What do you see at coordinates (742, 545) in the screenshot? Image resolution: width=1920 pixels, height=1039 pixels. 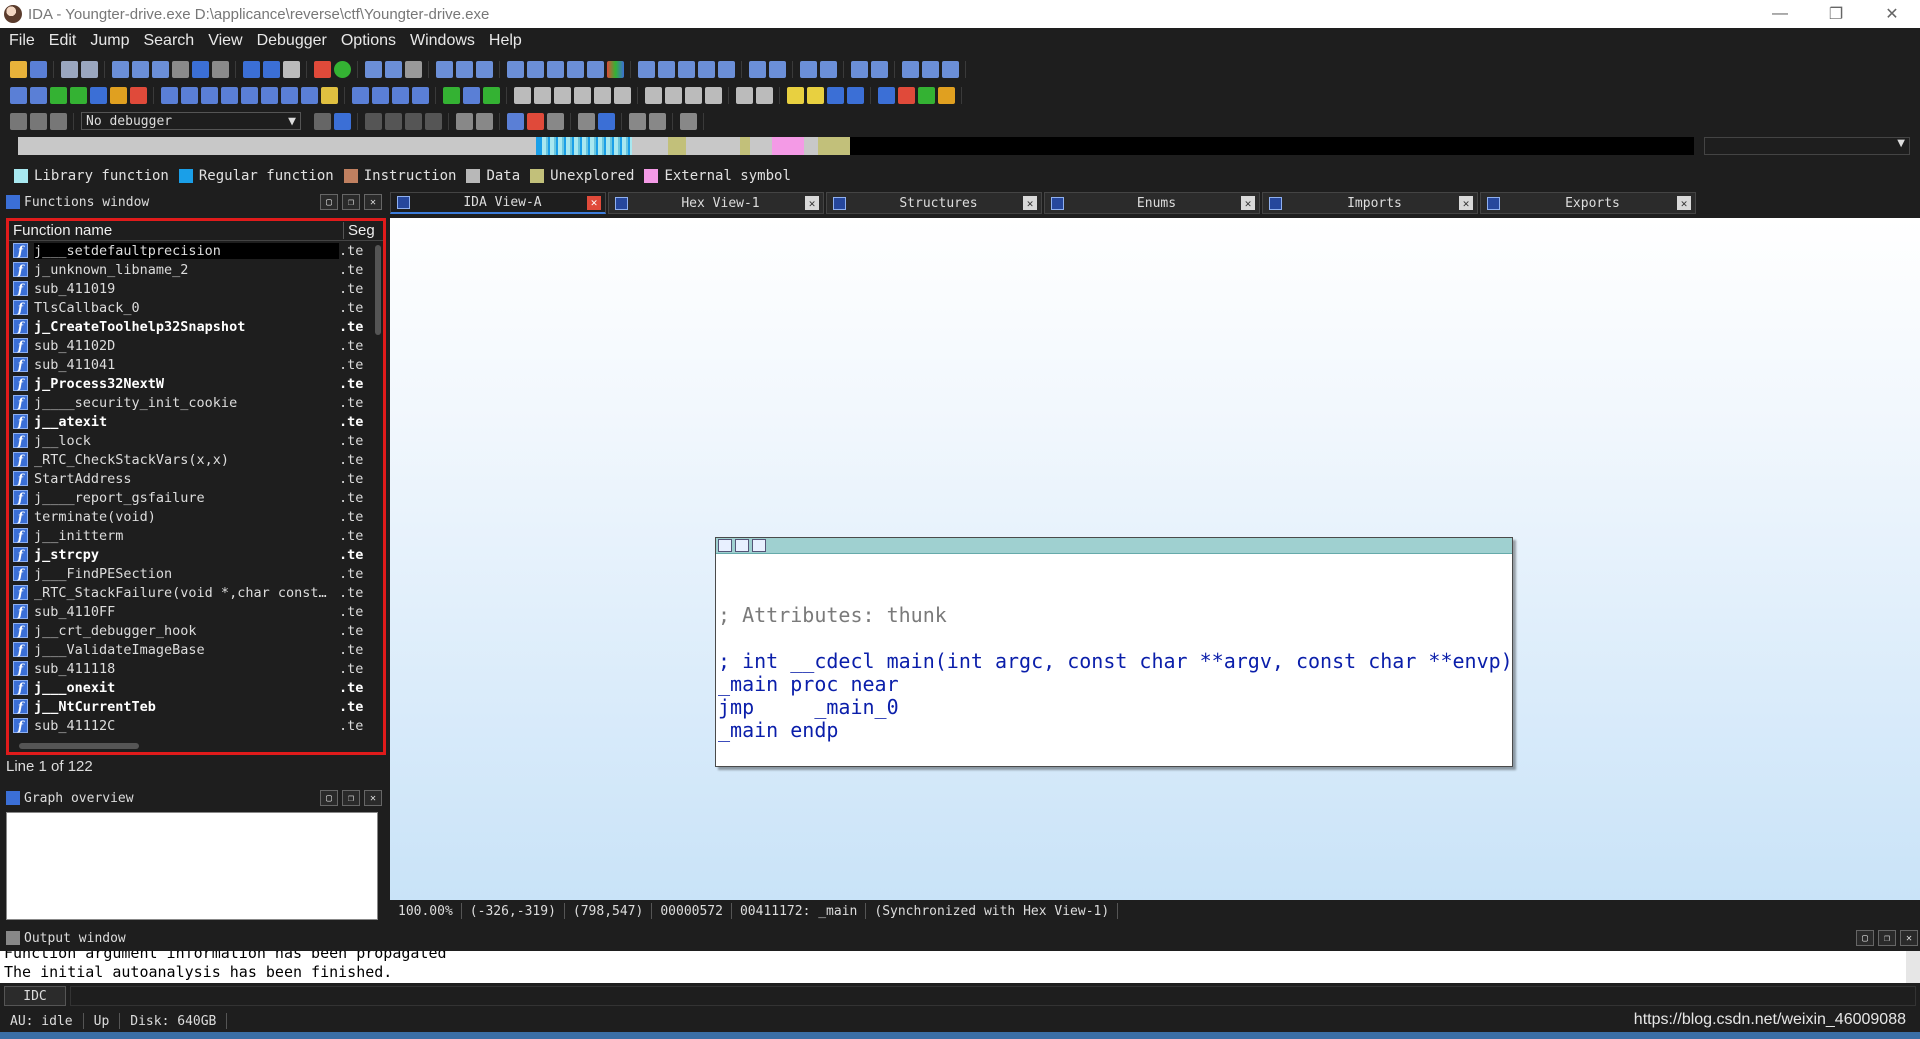 I see `node-rename-icon` at bounding box center [742, 545].